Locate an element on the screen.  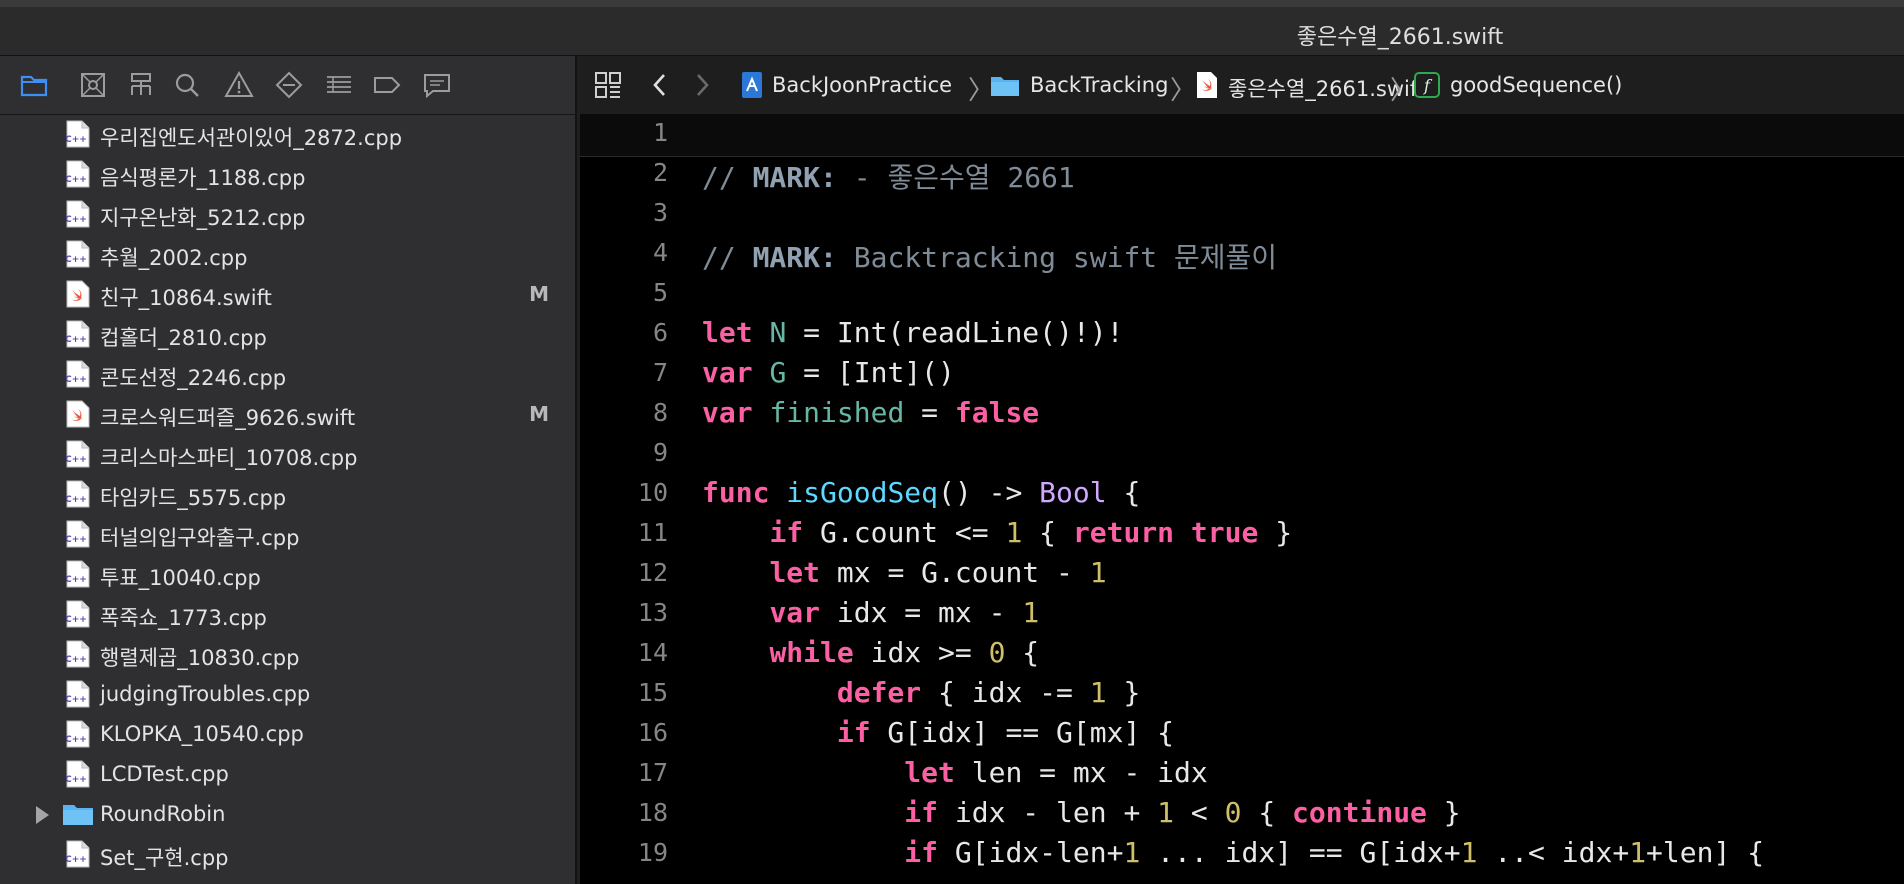
file-item: C++ 음식평론가_1188.cpp is located at coordinates (287, 174).